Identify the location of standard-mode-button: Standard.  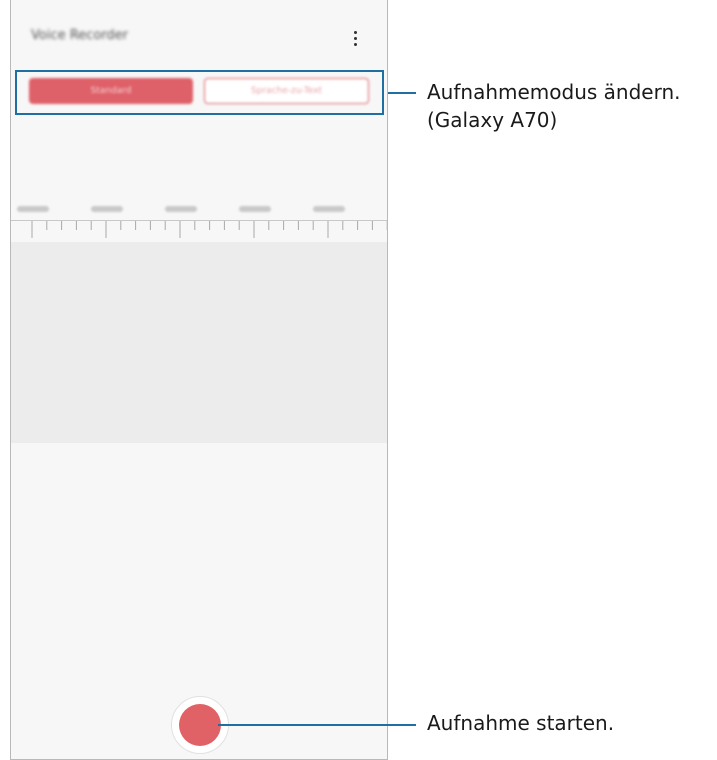
(111, 91).